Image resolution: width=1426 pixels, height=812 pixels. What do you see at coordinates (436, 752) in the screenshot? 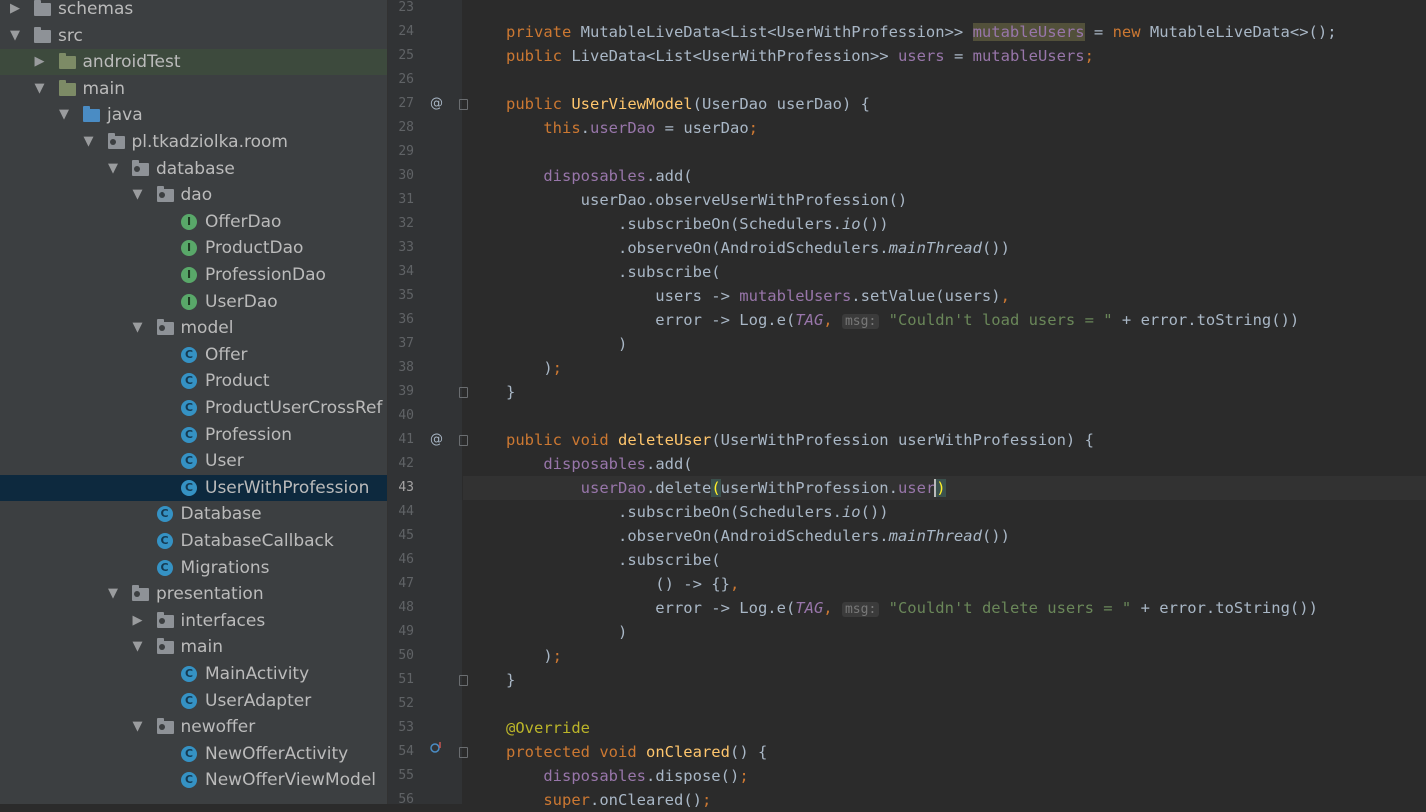
I see `override-icon` at bounding box center [436, 752].